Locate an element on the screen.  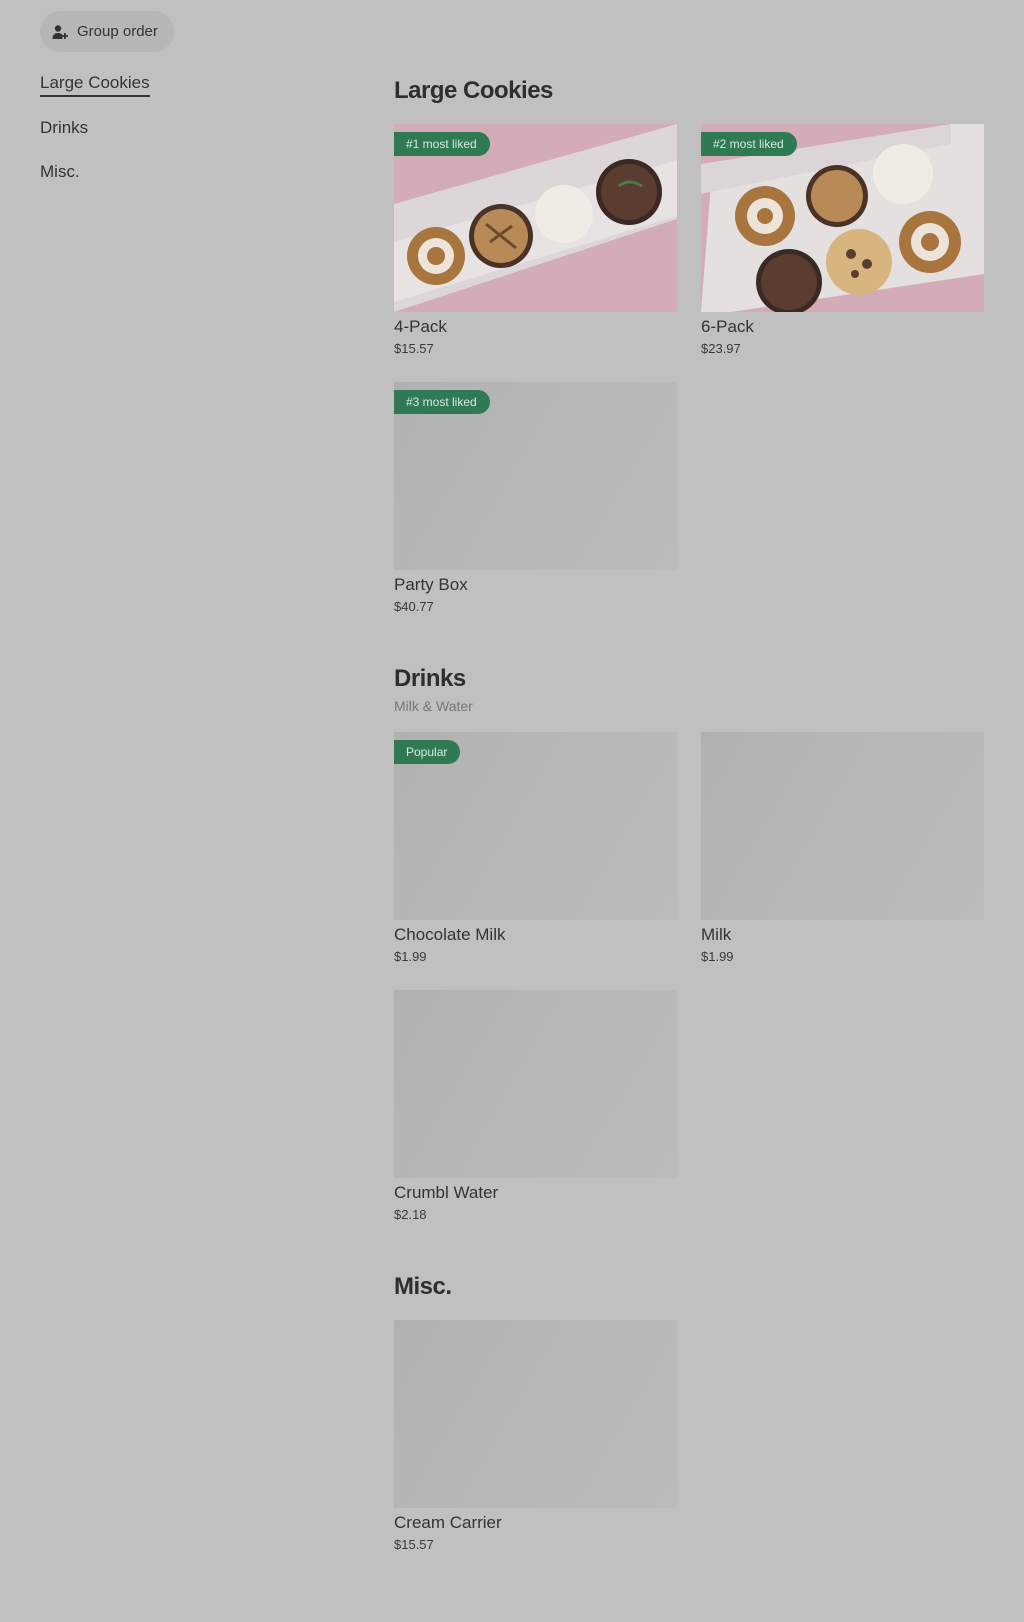
item-price: $40.77 is located at coordinates (414, 606).